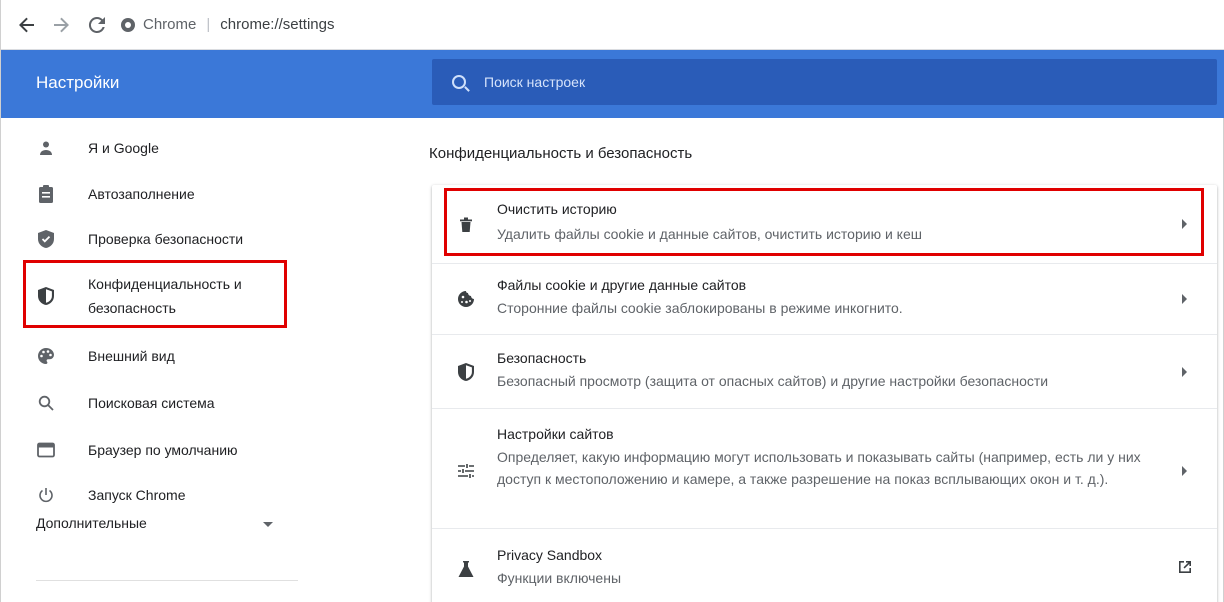 Image resolution: width=1224 pixels, height=602 pixels. Describe the element at coordinates (46, 239) in the screenshot. I see `shield-check-icon` at that location.